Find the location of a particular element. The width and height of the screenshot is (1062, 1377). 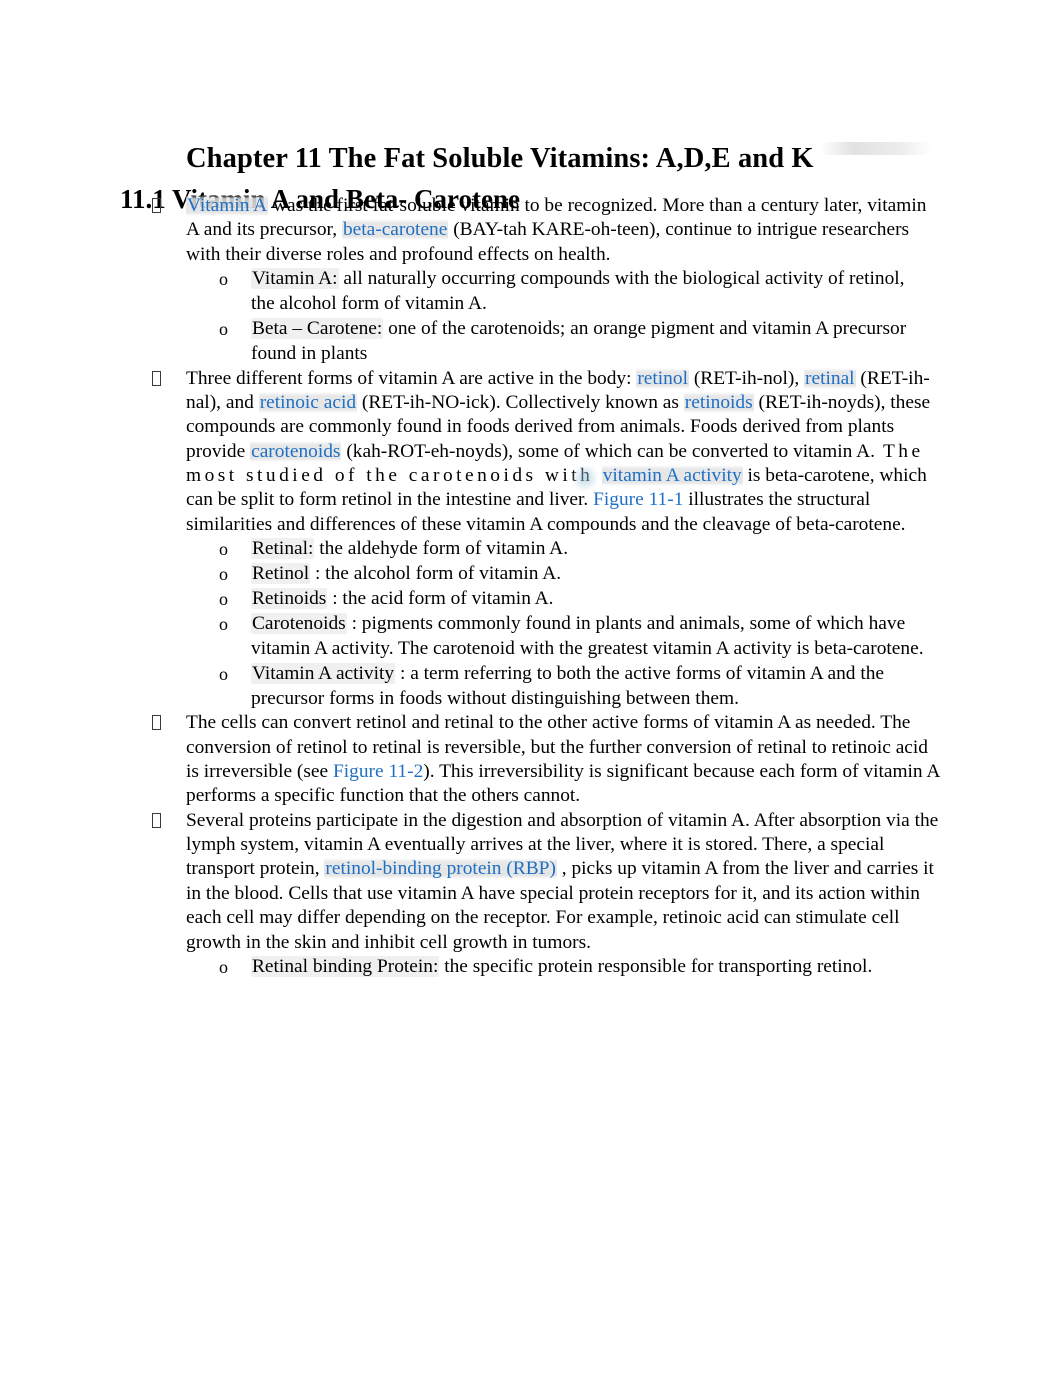

definition-label: Retinal: is located at coordinates (283, 549).